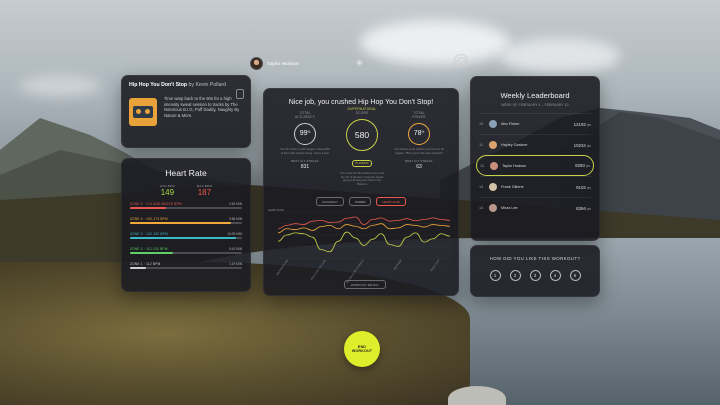  I want to click on zone-time: 5:42 MIN, so click(235, 249).